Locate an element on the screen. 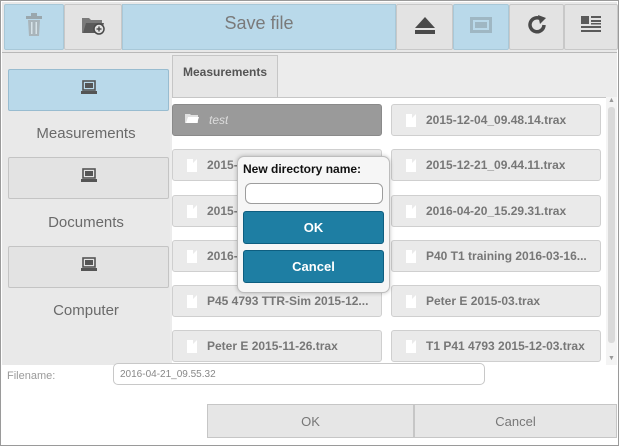  file-name: 2015-12-04_09.48.14.trax is located at coordinates (496, 120).